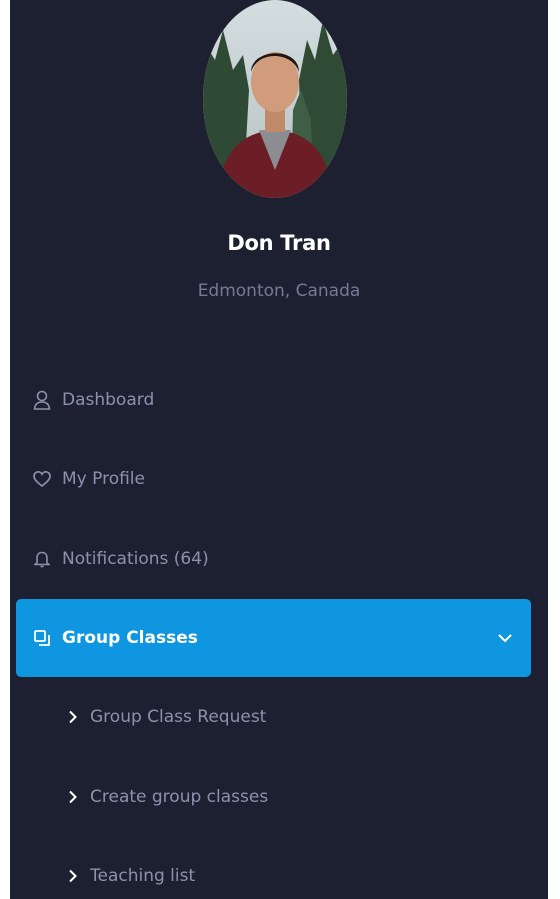 This screenshot has height=899, width=560. What do you see at coordinates (505, 638) in the screenshot?
I see `chevron-down-icon` at bounding box center [505, 638].